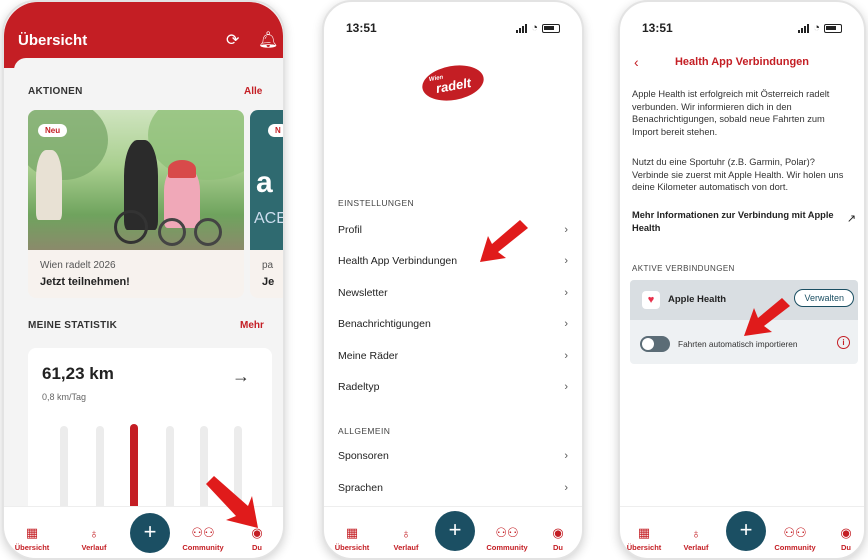 The width and height of the screenshot is (868, 560). What do you see at coordinates (767, 317) in the screenshot?
I see `arrow-to-toggle` at bounding box center [767, 317].